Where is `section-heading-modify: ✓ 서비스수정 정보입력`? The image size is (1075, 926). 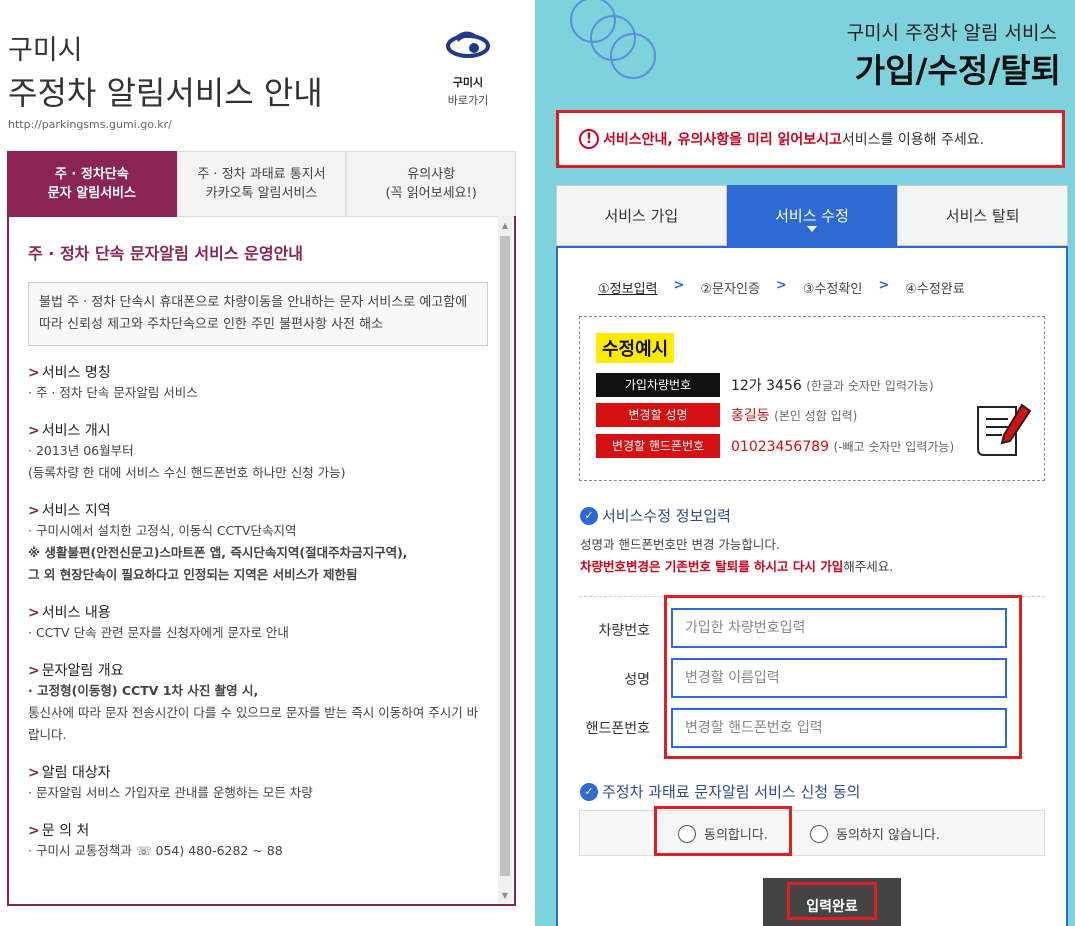 section-heading-modify: ✓ 서비스수정 정보입력 is located at coordinates (655, 515).